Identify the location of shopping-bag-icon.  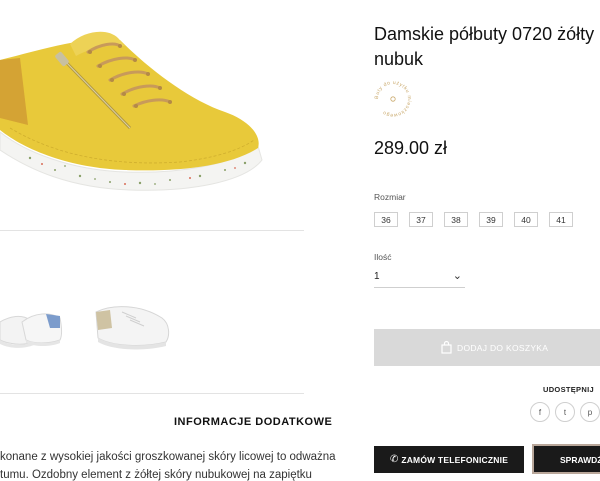
(446, 347).